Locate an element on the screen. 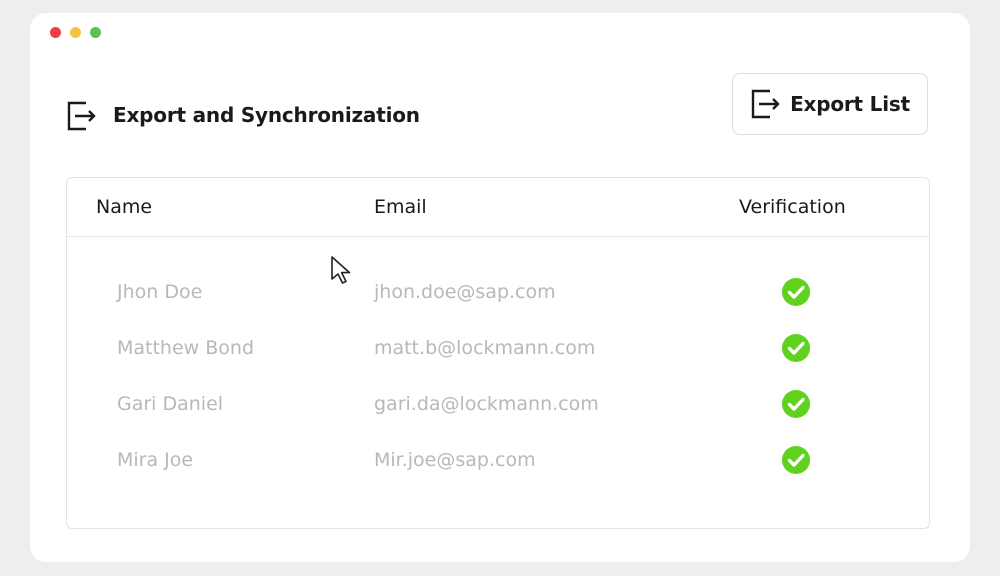  table-row: Matthew Bond matt.b@lockmann.com is located at coordinates (498, 348).